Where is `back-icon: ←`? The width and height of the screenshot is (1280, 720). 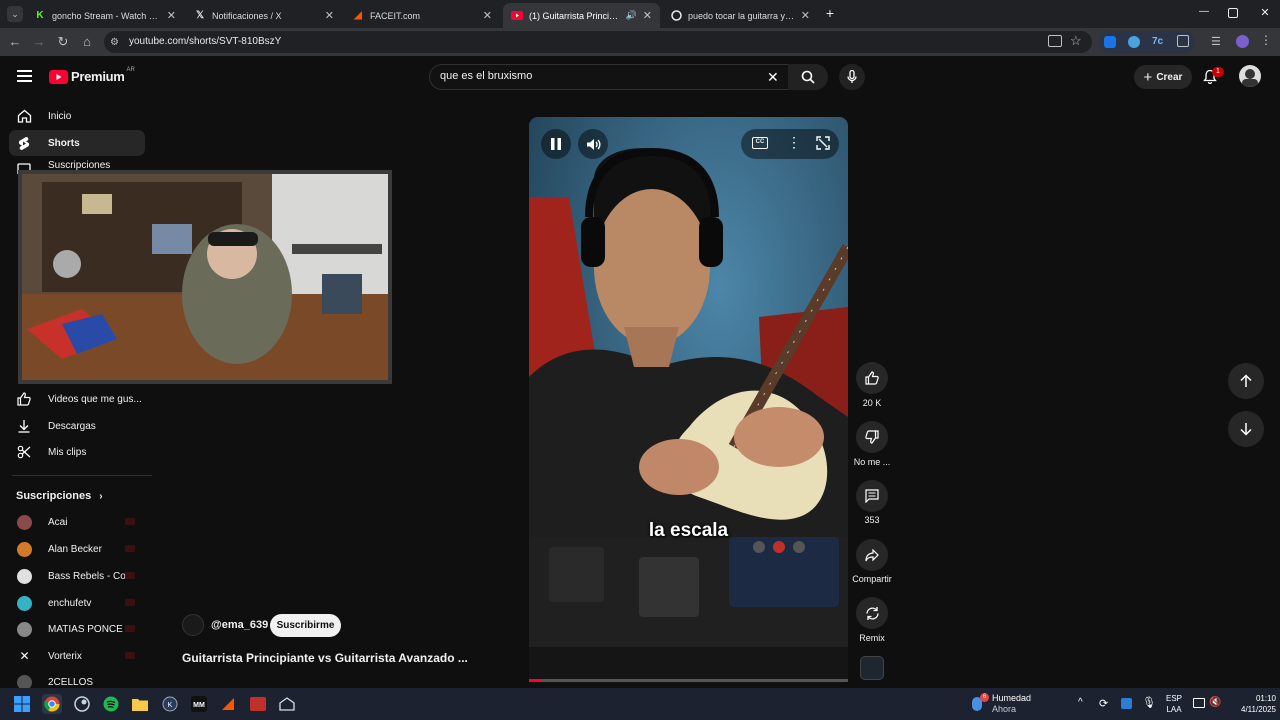 back-icon: ← is located at coordinates (15, 42).